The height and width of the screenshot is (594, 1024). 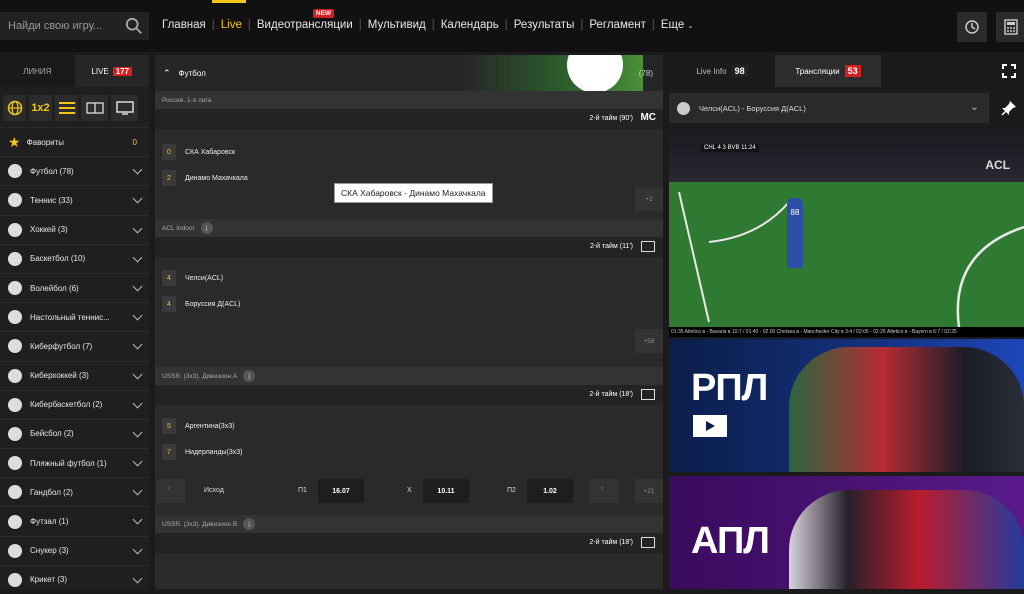 I want to click on sidebar-item-baseball: Бейсбол (2), so click(x=74, y=433).